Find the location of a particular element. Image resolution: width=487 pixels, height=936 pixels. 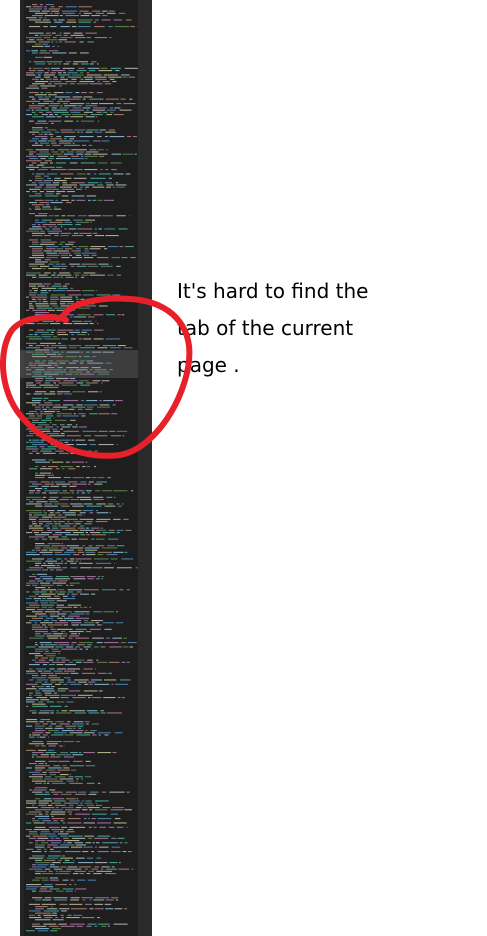

minimap-viewport-slider is located at coordinates (86, 364).